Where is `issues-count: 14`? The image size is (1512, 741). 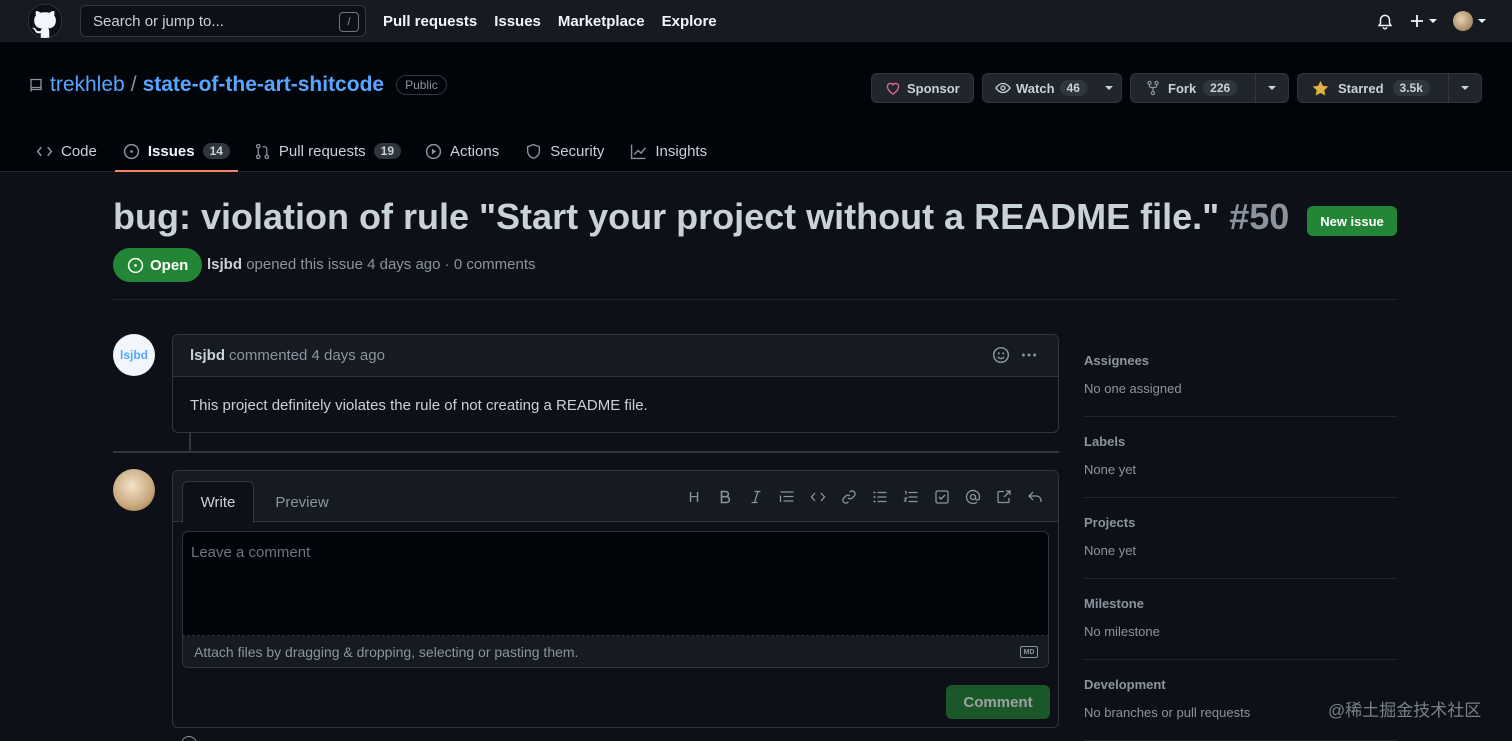 issues-count: 14 is located at coordinates (216, 151).